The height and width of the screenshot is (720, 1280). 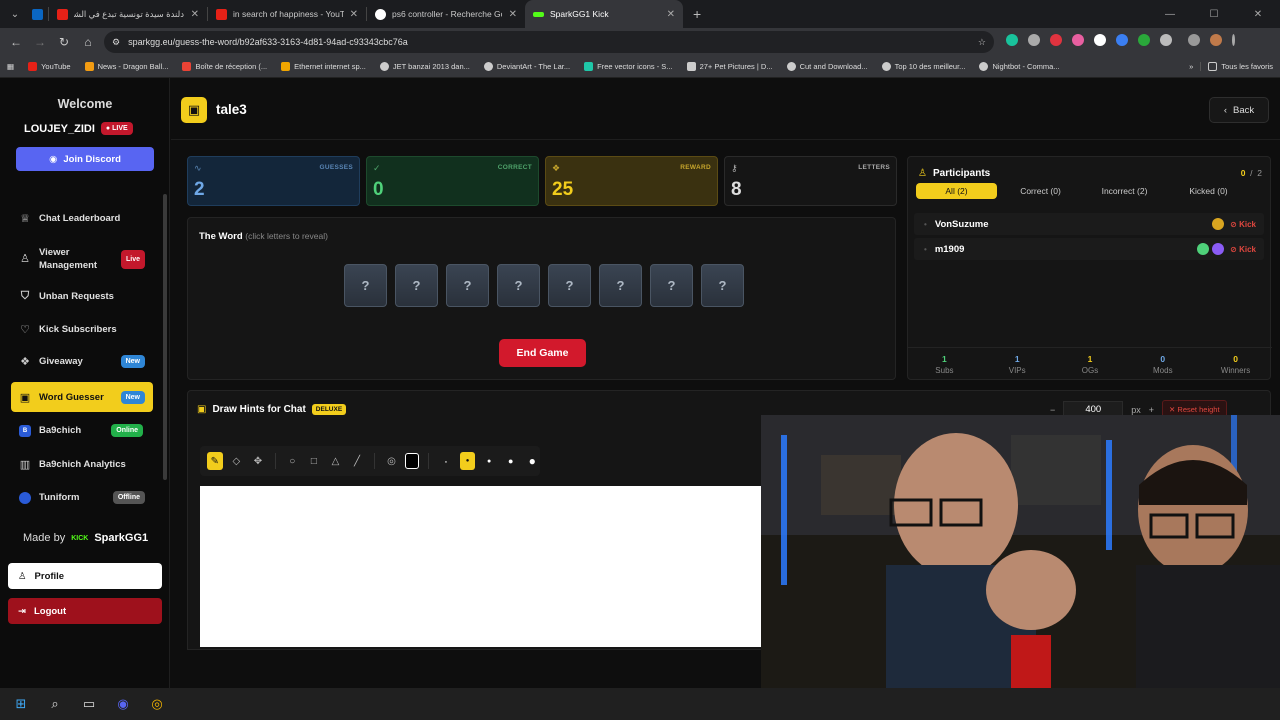 I want to click on sidebar-scrollbar, so click(x=165, y=337).